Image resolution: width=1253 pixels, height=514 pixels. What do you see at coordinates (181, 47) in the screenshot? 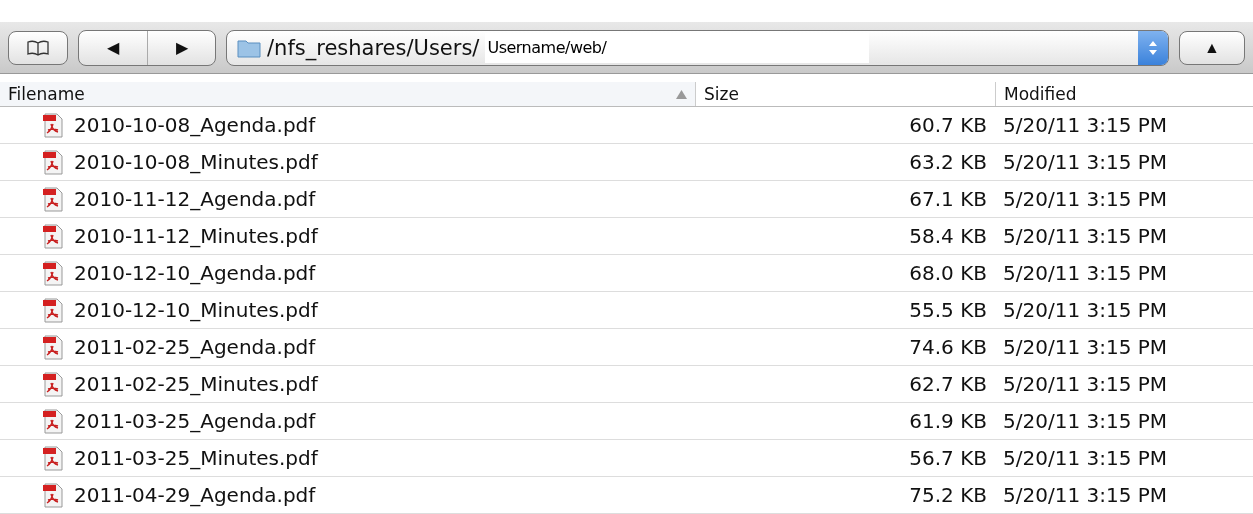
I see `forward-button: ▶` at bounding box center [181, 47].